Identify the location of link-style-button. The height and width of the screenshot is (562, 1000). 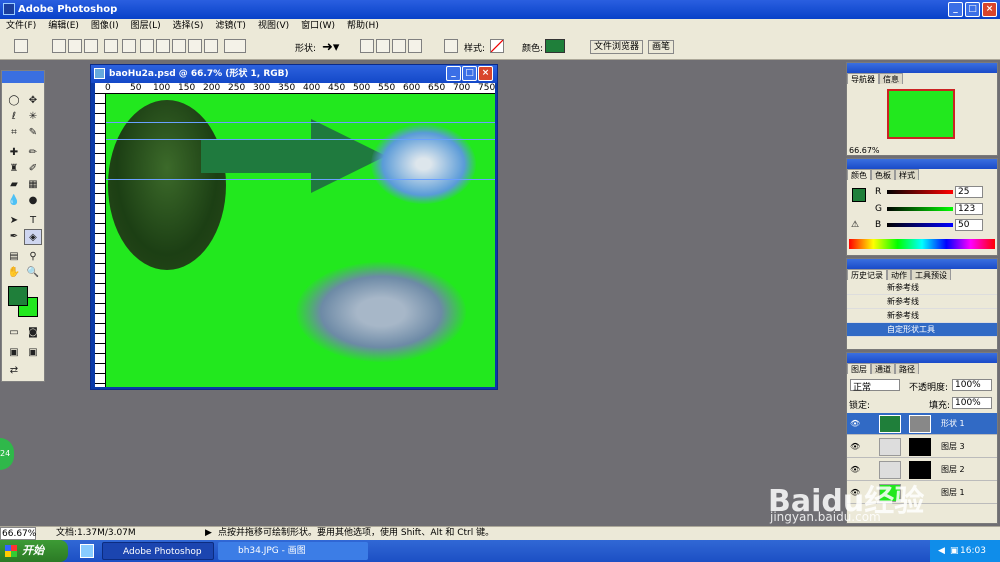
(451, 46).